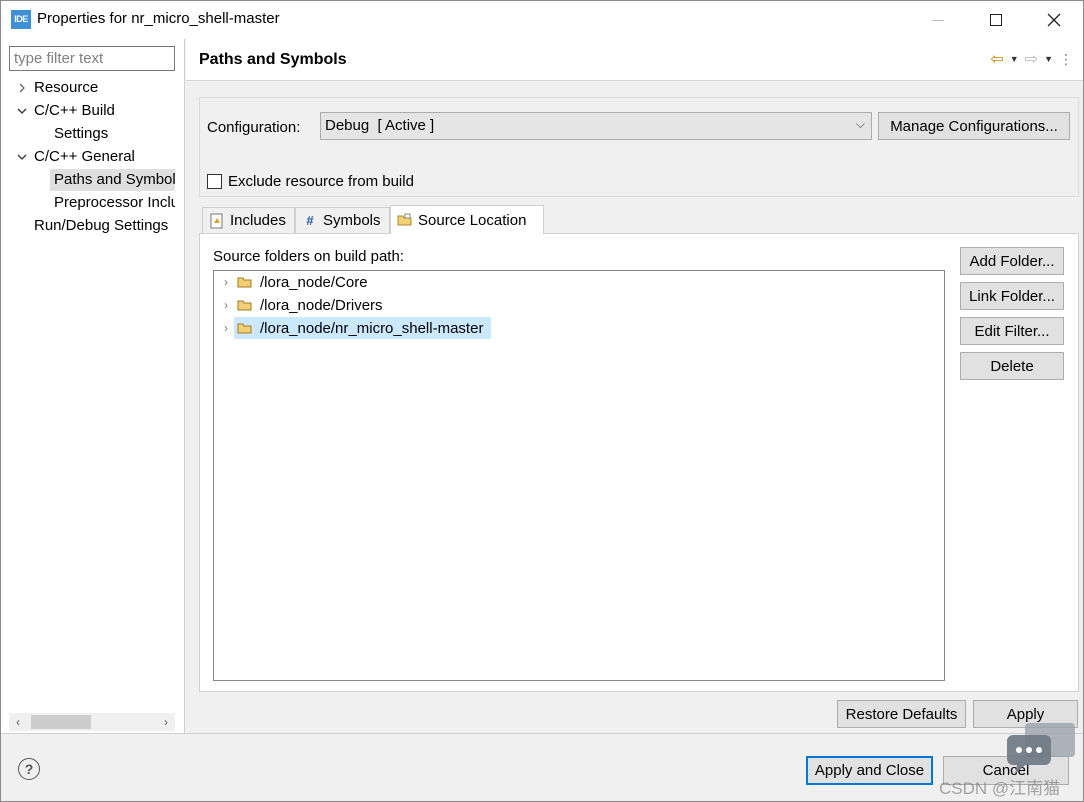  I want to click on tab-source-location: Source Location, so click(467, 219).